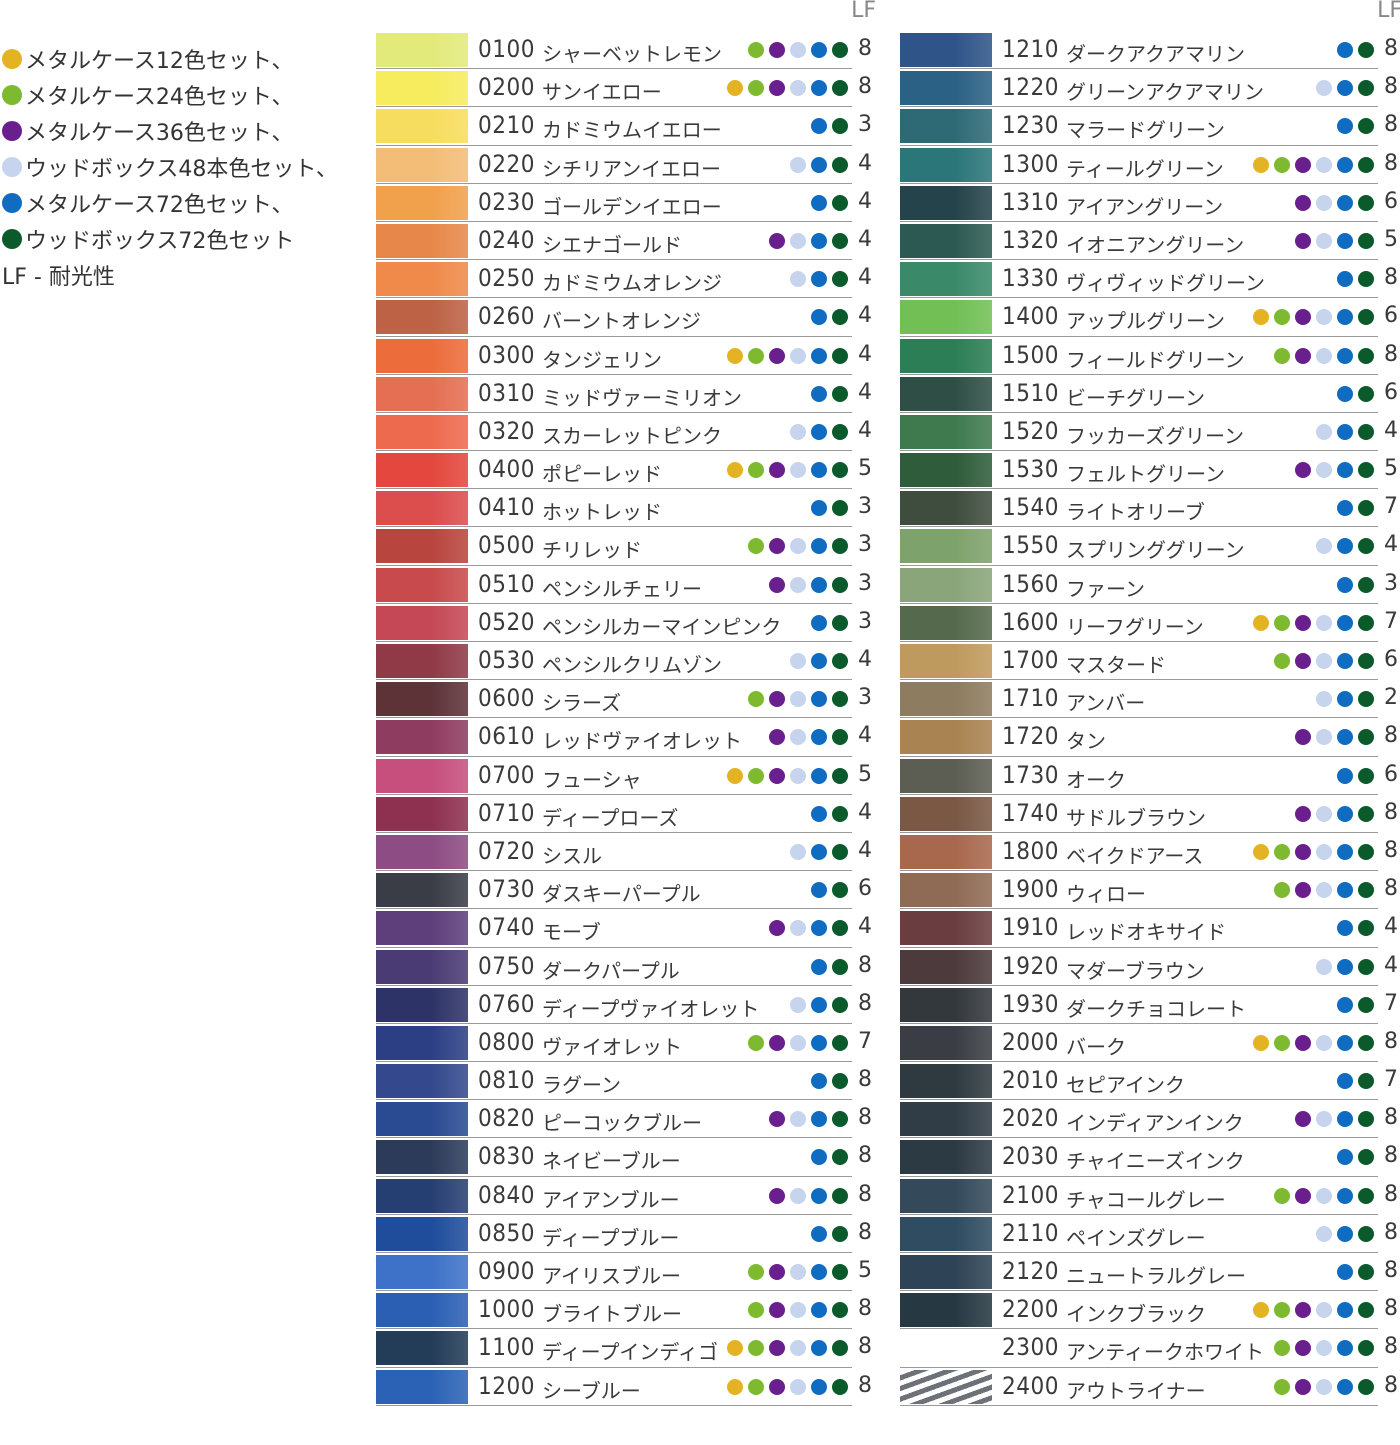 This screenshot has width=1400, height=1445. Describe the element at coordinates (626, 15) in the screenshot. I see `column-header: LF` at that location.